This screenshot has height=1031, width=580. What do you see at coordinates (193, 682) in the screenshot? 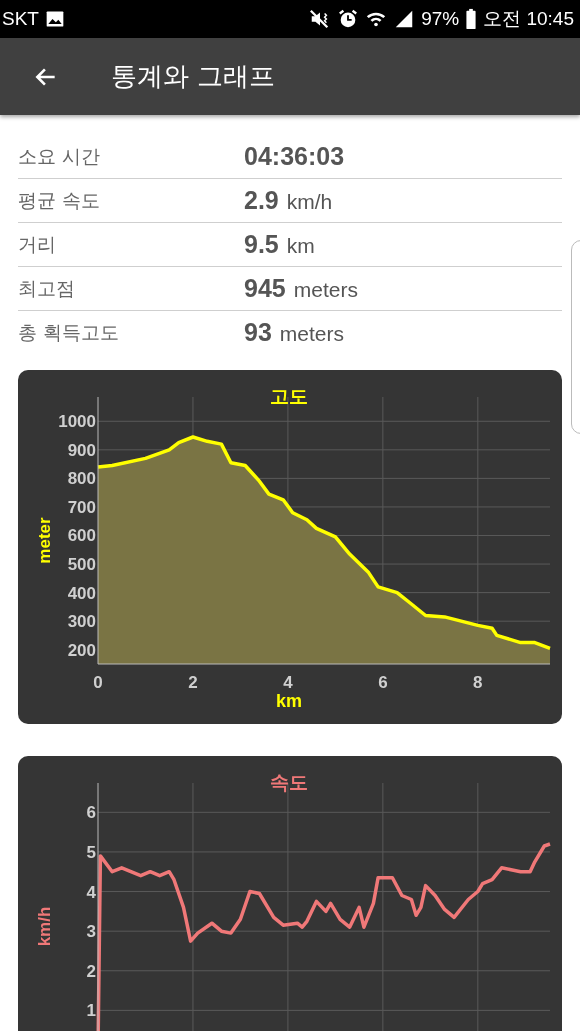
I see `x-tick-label: 2` at bounding box center [193, 682].